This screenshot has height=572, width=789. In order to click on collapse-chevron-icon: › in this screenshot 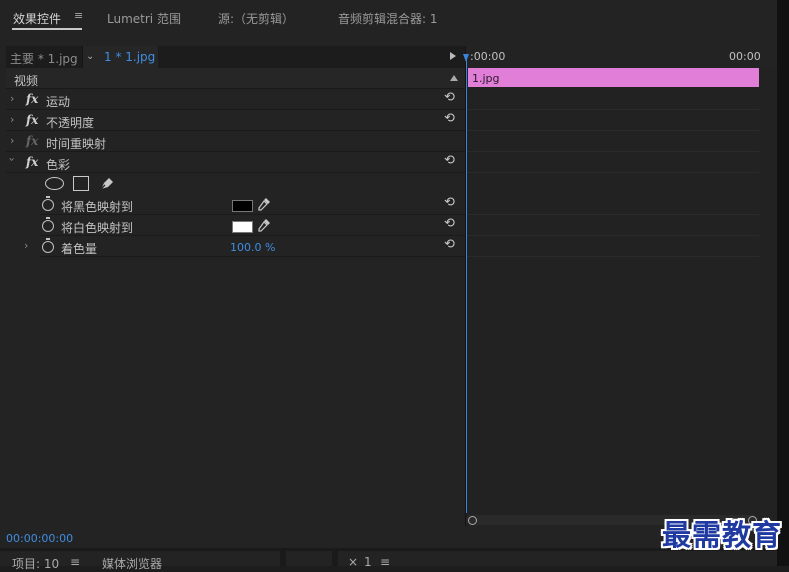, I will do `click(12, 159)`.